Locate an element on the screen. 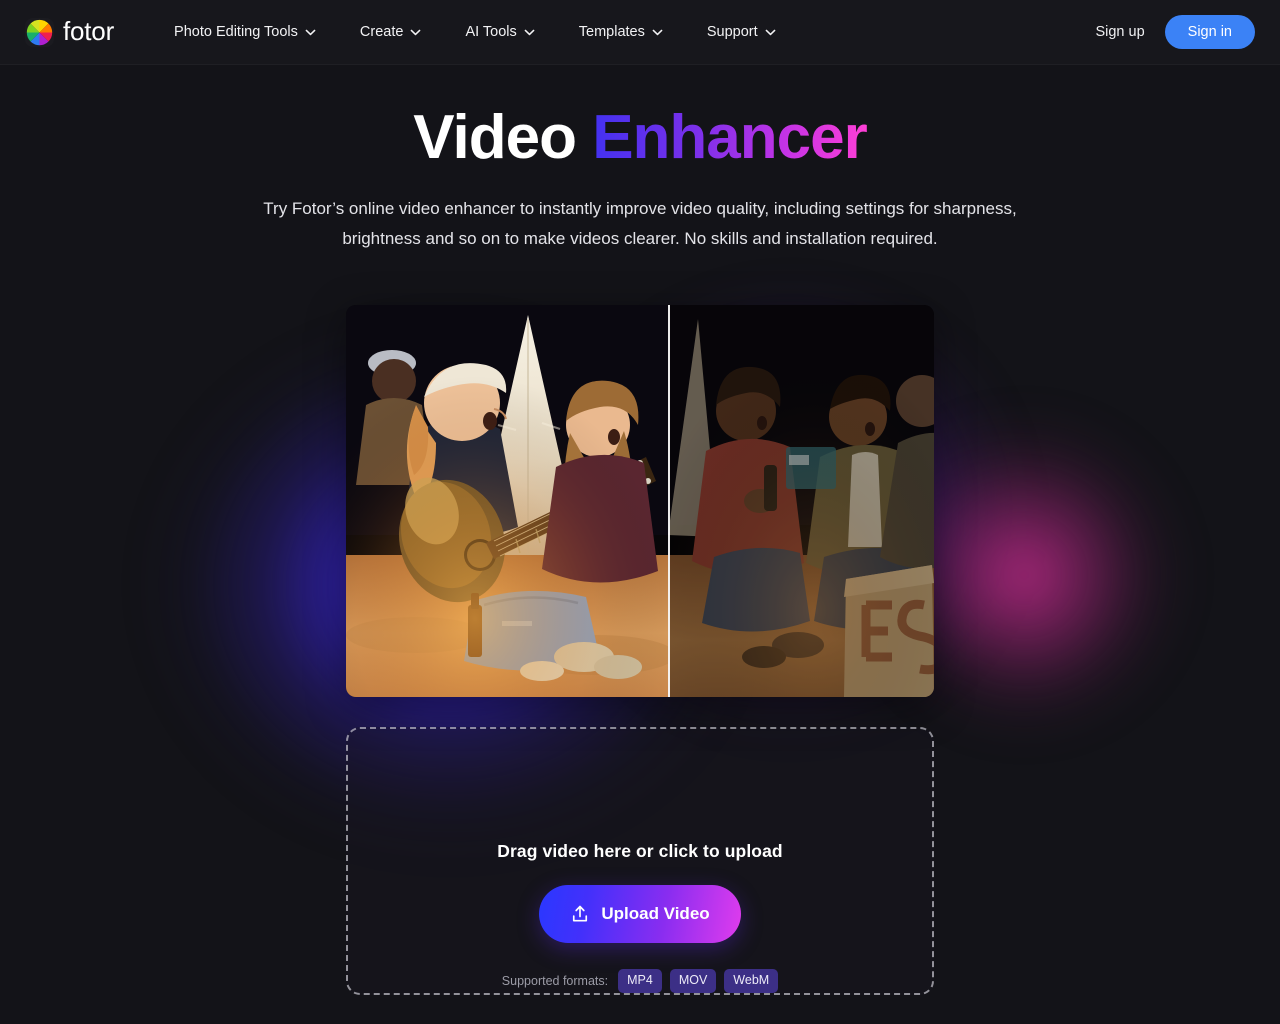 The height and width of the screenshot is (1024, 1280). nav-label: Support is located at coordinates (732, 32).